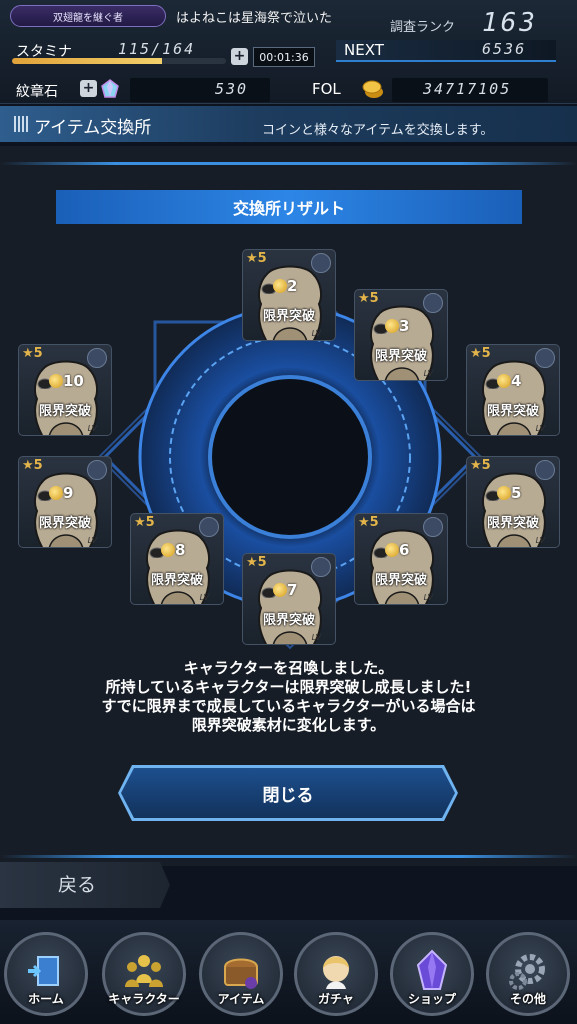 The image size is (577, 1024). I want to click on card-quantity: 2, so click(292, 286).